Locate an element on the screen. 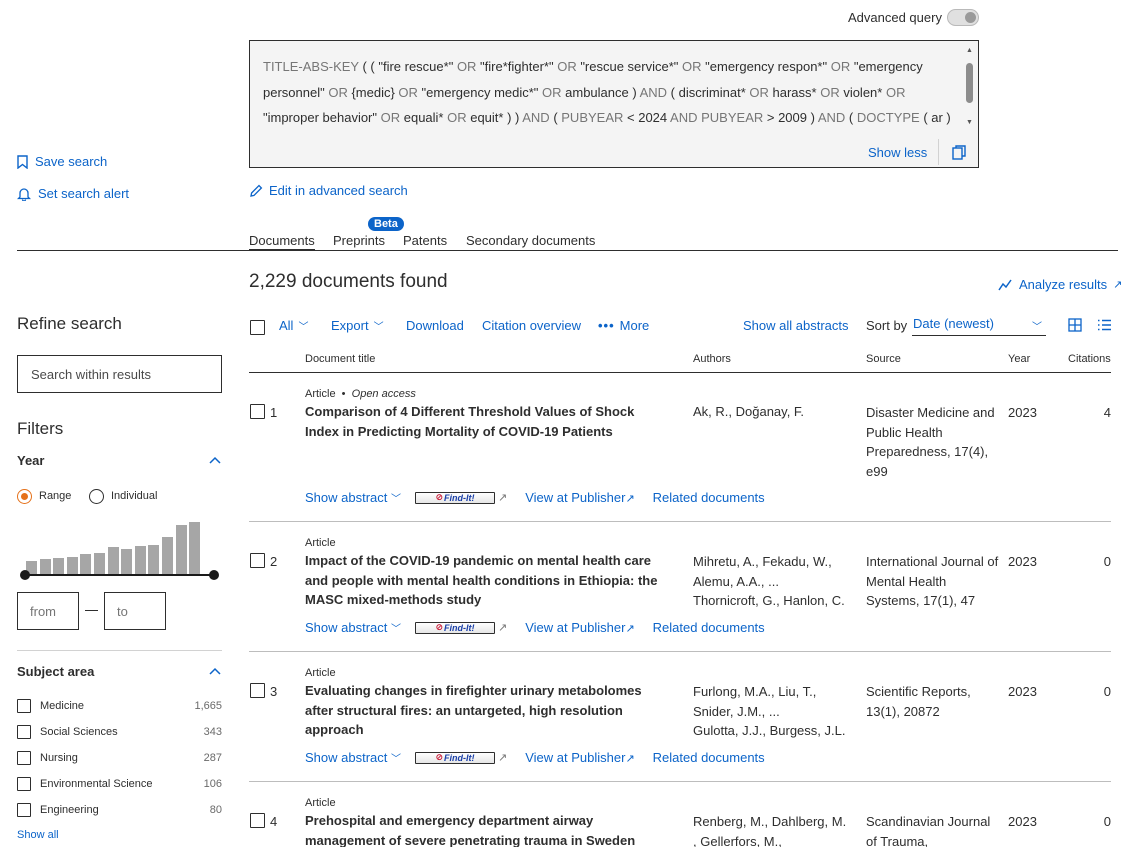 This screenshot has height=847, width=1137. year-slider-track is located at coordinates (119, 575).